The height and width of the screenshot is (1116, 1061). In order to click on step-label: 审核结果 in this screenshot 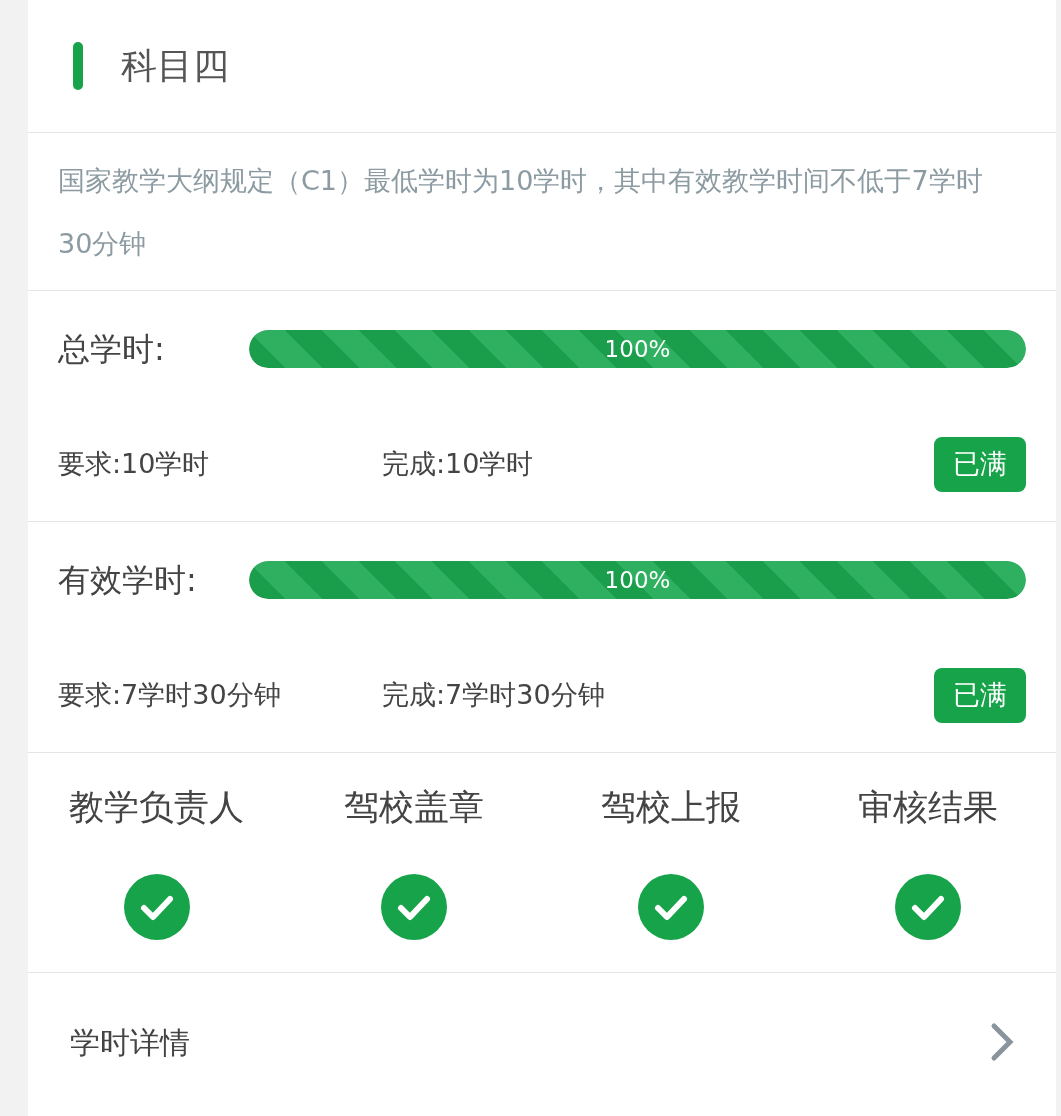, I will do `click(927, 807)`.